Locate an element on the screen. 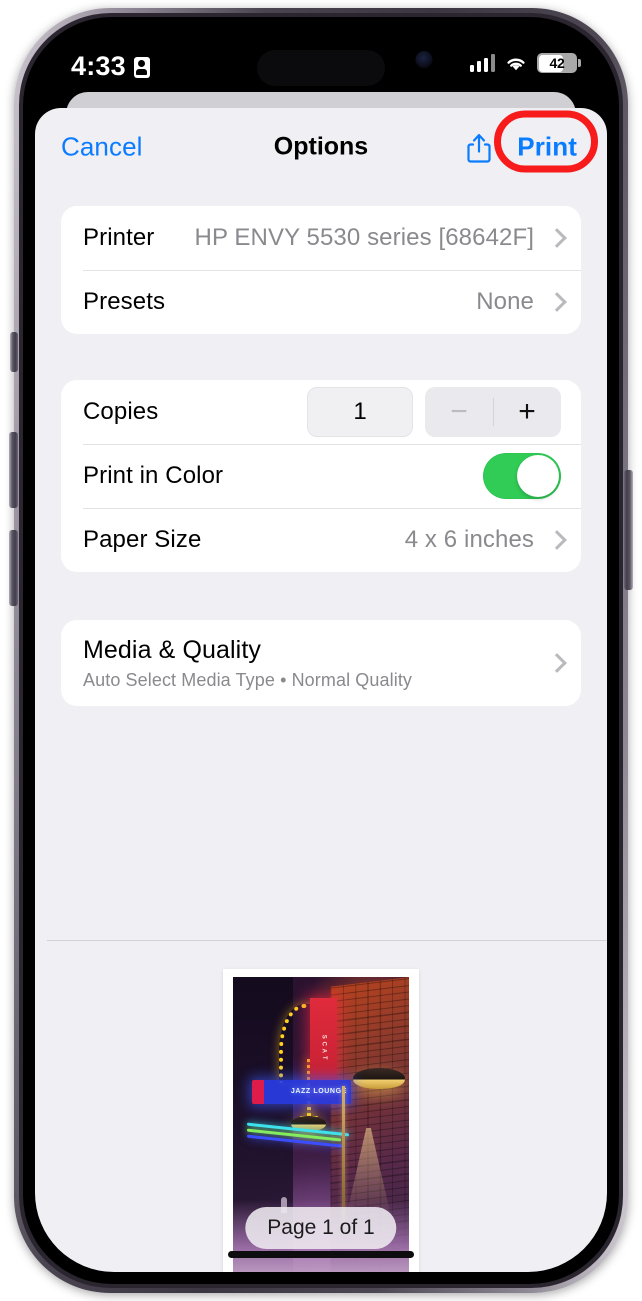 The height and width of the screenshot is (1301, 642). sheet-header: Cancel Options Print is located at coordinates (321, 147).